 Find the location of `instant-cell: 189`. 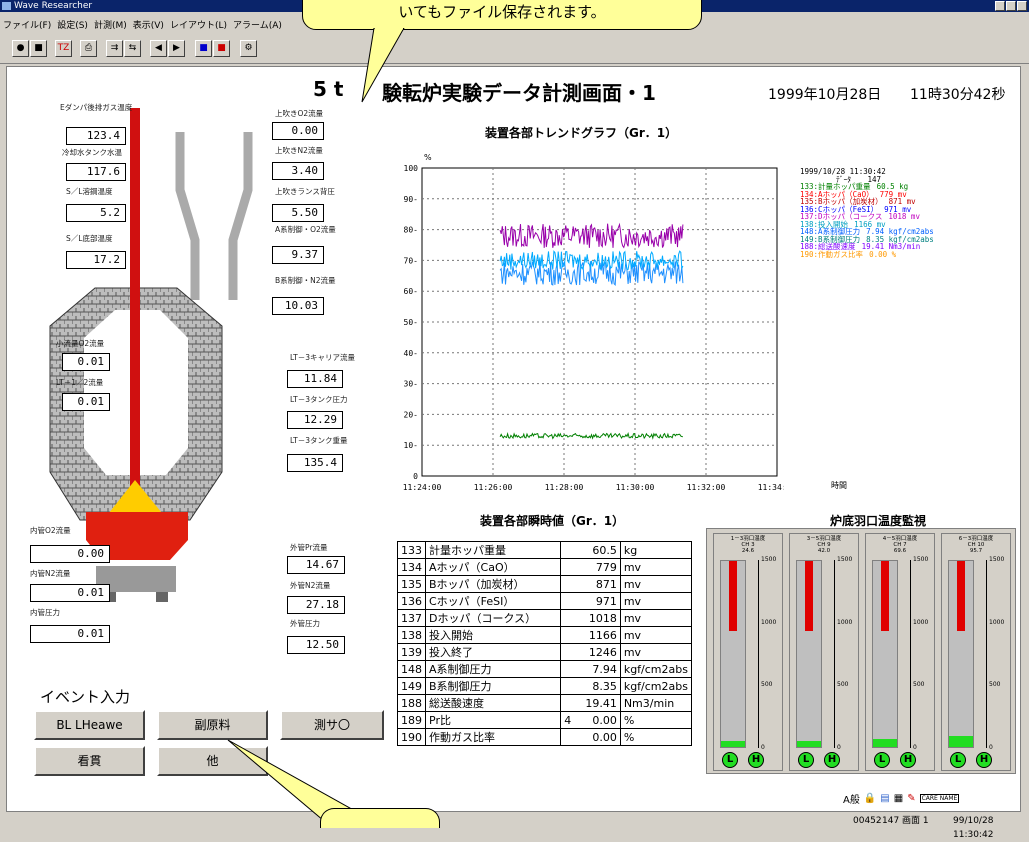

instant-cell: 189 is located at coordinates (411, 720).